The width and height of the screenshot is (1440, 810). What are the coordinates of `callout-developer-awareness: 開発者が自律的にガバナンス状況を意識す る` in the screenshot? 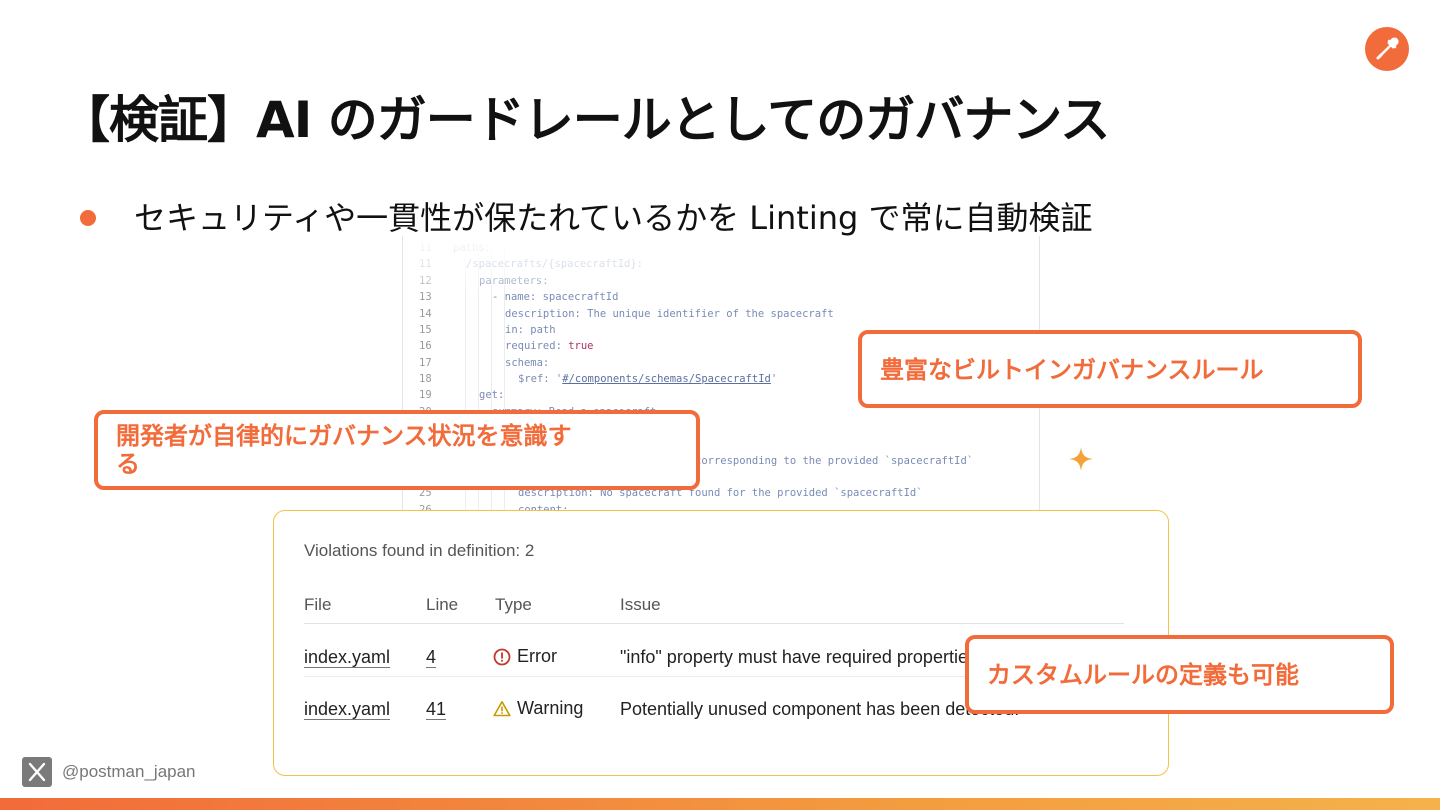 It's located at (397, 450).